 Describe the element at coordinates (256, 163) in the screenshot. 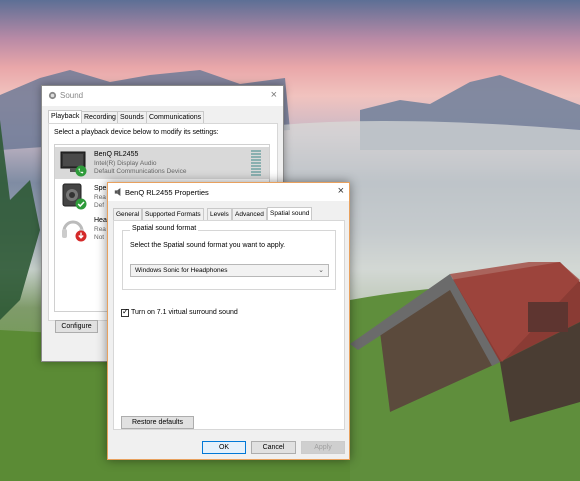

I see `volume-meter` at that location.